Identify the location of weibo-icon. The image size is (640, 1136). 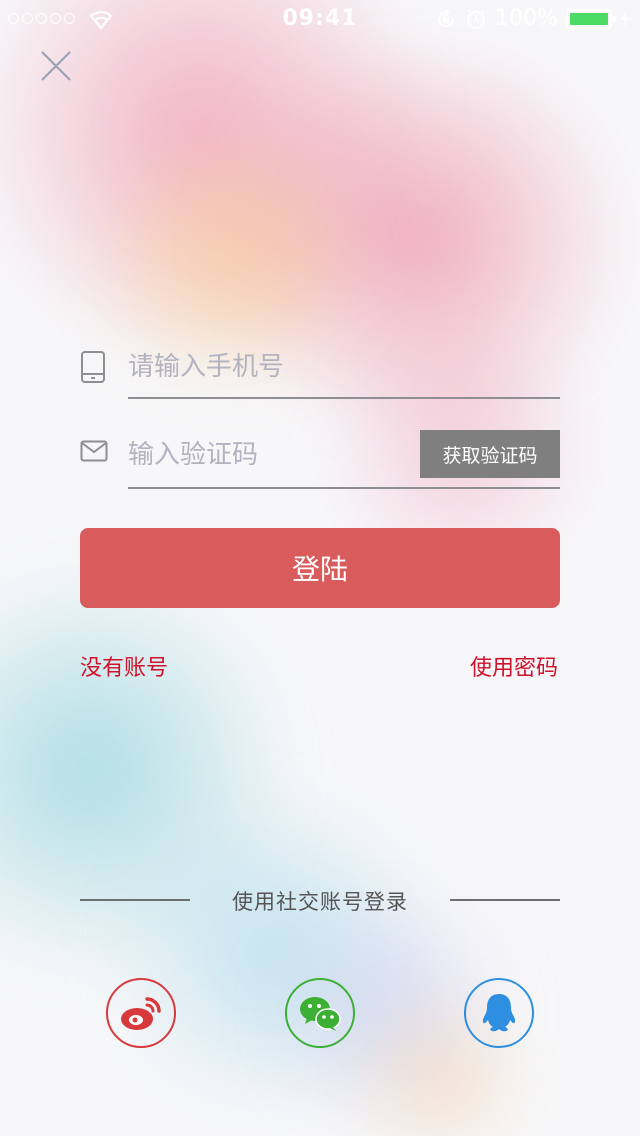
(141, 1013).